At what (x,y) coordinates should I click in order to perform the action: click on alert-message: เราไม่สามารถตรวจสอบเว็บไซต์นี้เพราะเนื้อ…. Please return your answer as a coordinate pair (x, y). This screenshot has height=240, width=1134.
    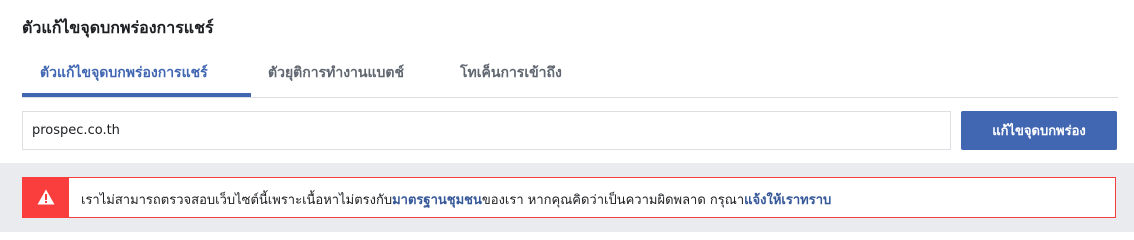
    Looking at the image, I should click on (456, 199).